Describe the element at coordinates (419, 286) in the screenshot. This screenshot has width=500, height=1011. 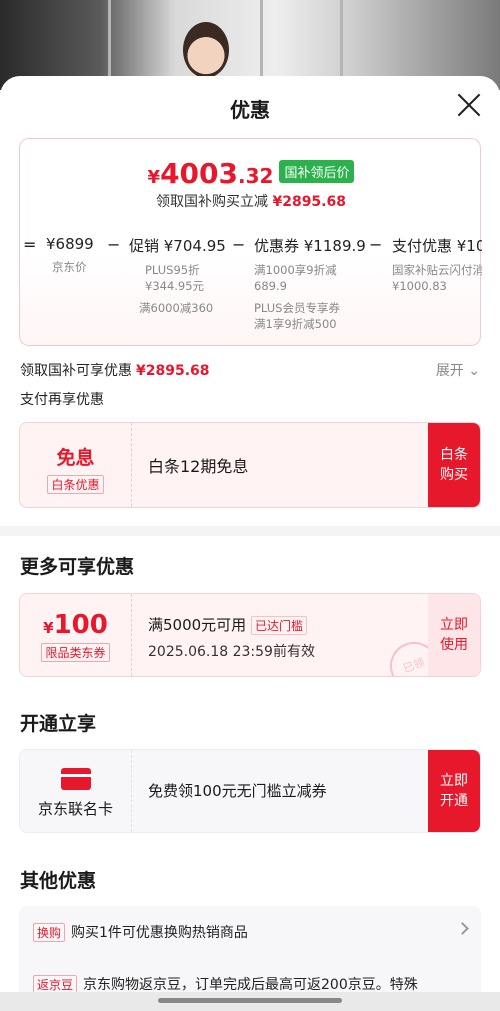
I see `pay-note: ¥1000.83` at that location.